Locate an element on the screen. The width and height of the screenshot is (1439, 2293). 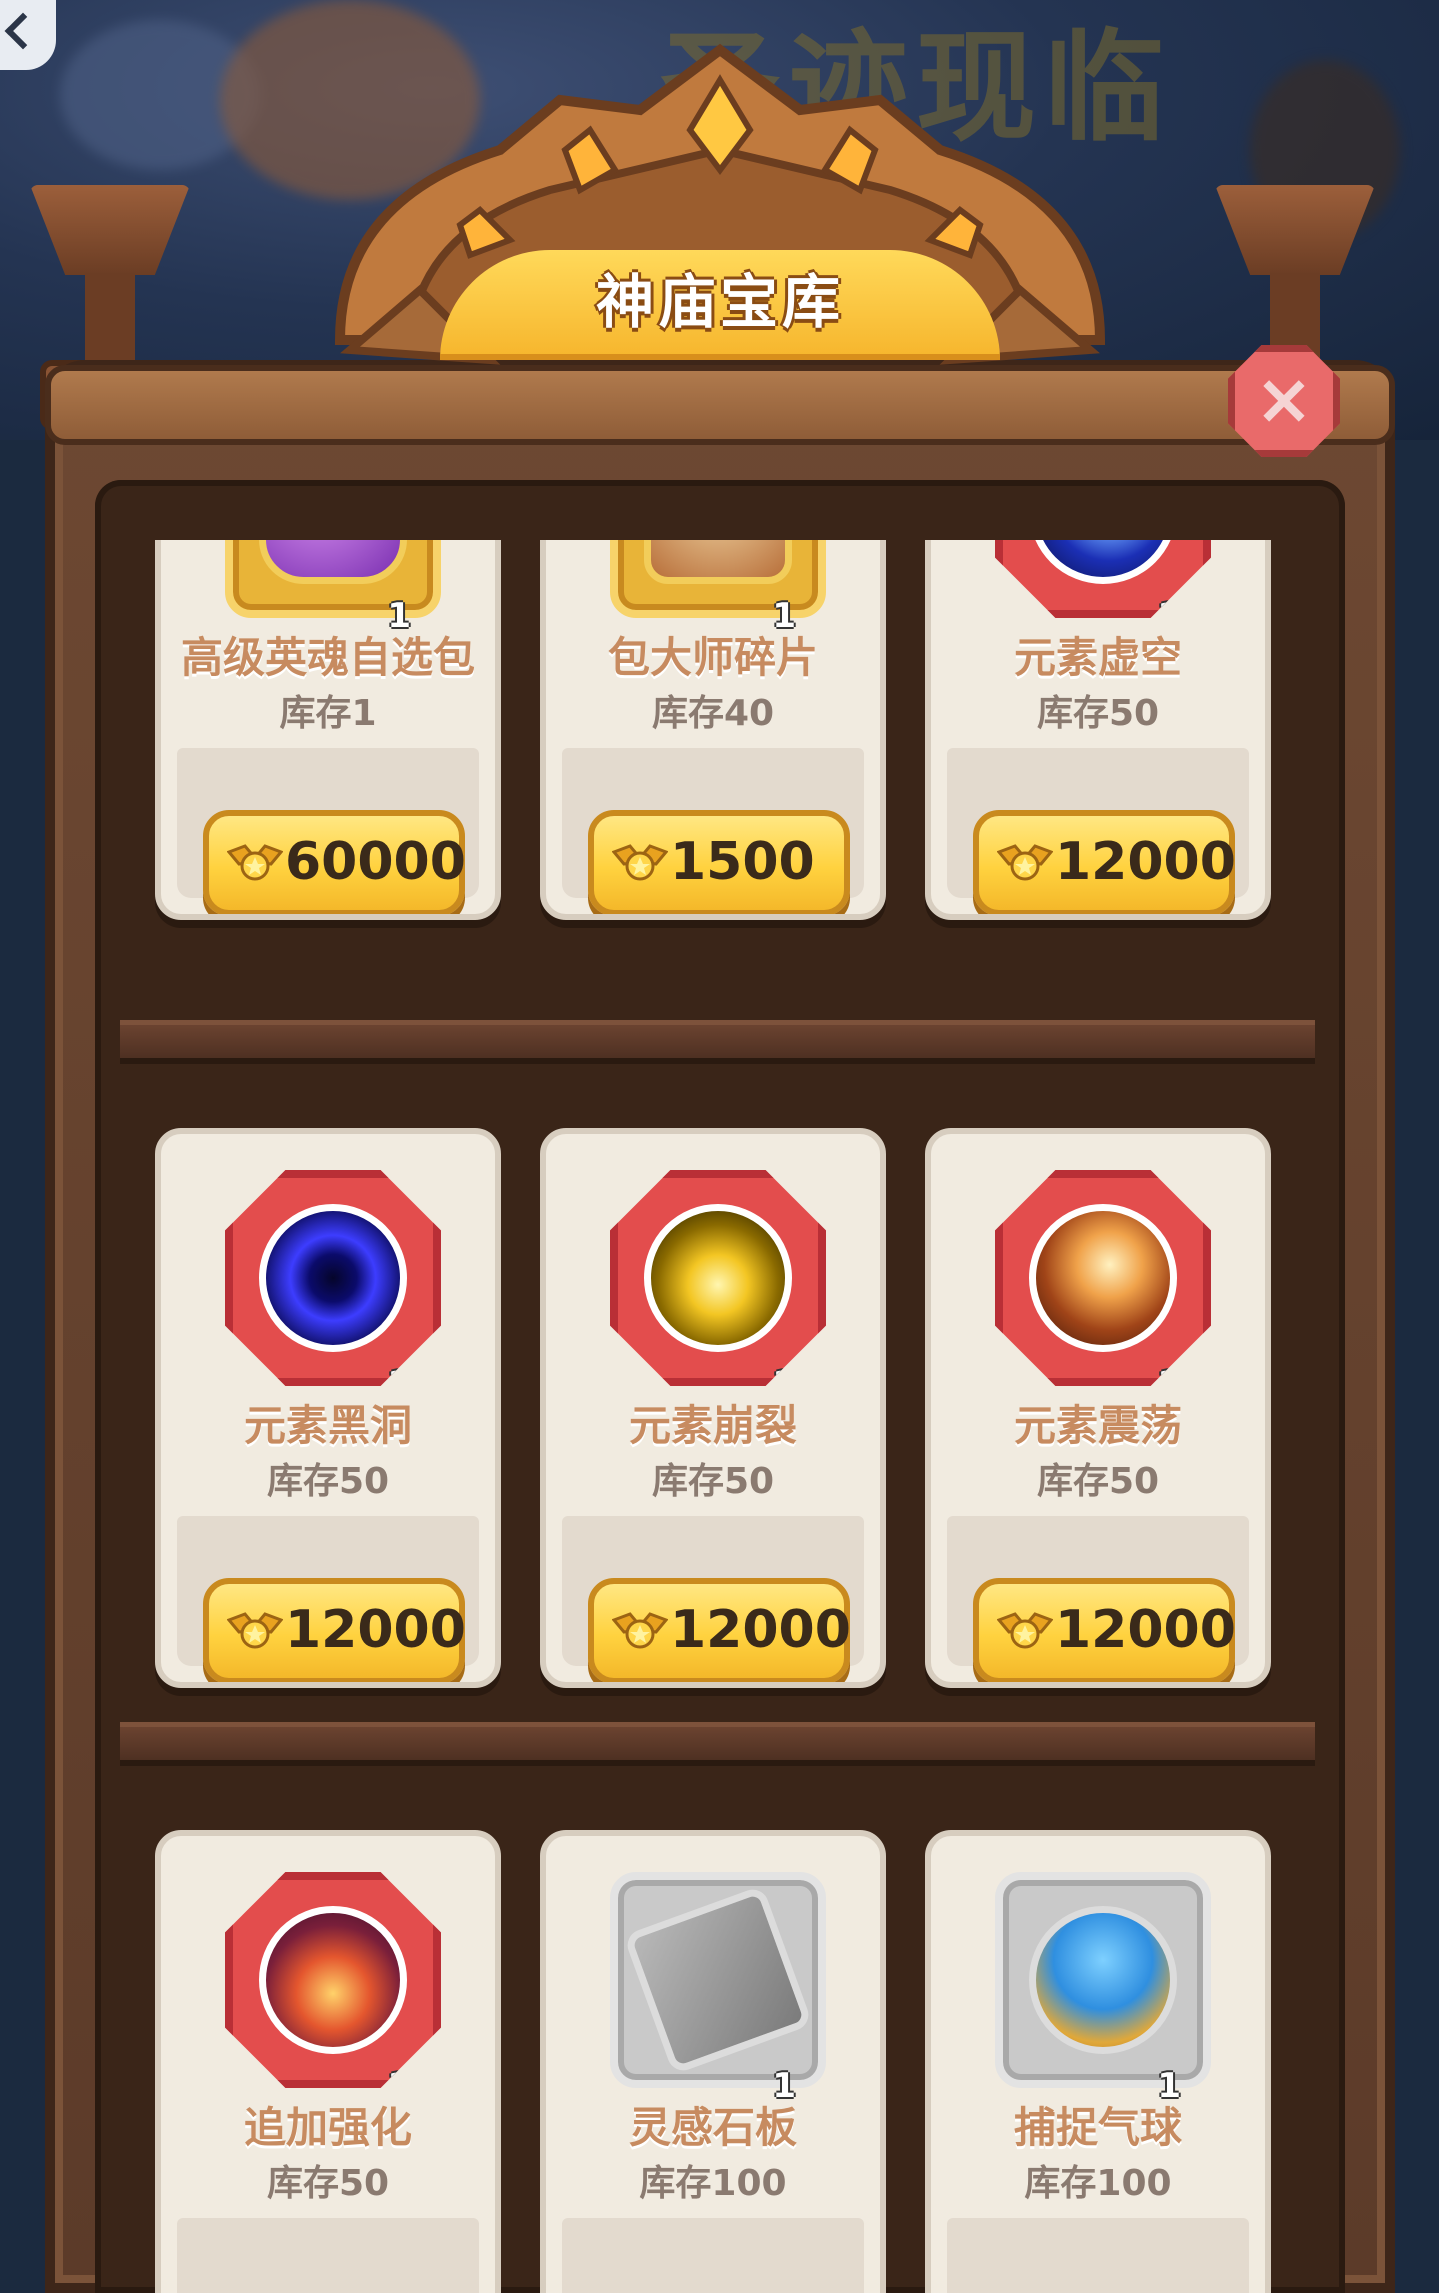
shop-item-card: 1 包大师碎片 库存40 1500 is located at coordinates (713, 730).